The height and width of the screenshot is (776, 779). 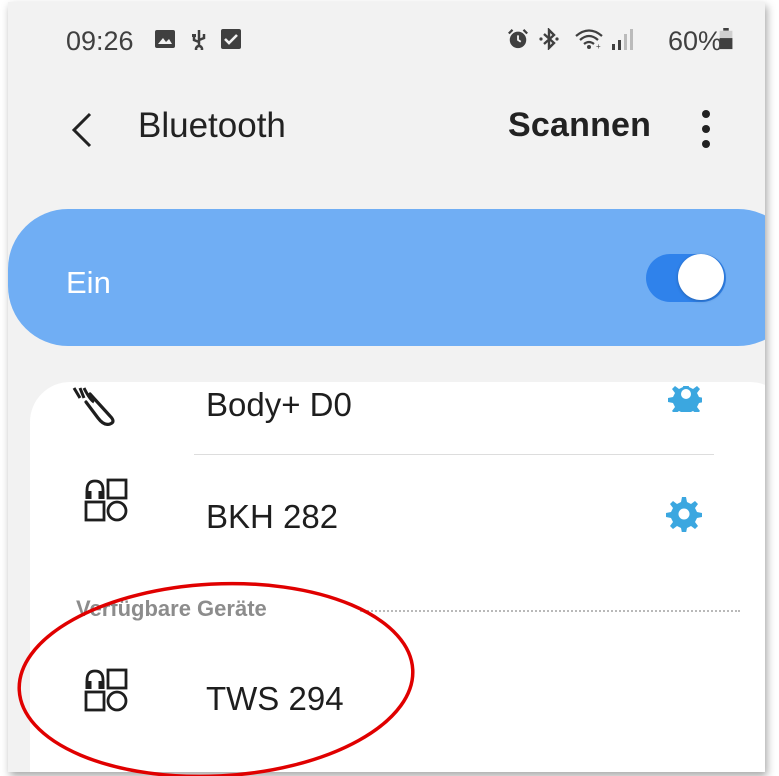 I want to click on device-name: TWS 294, so click(x=275, y=698).